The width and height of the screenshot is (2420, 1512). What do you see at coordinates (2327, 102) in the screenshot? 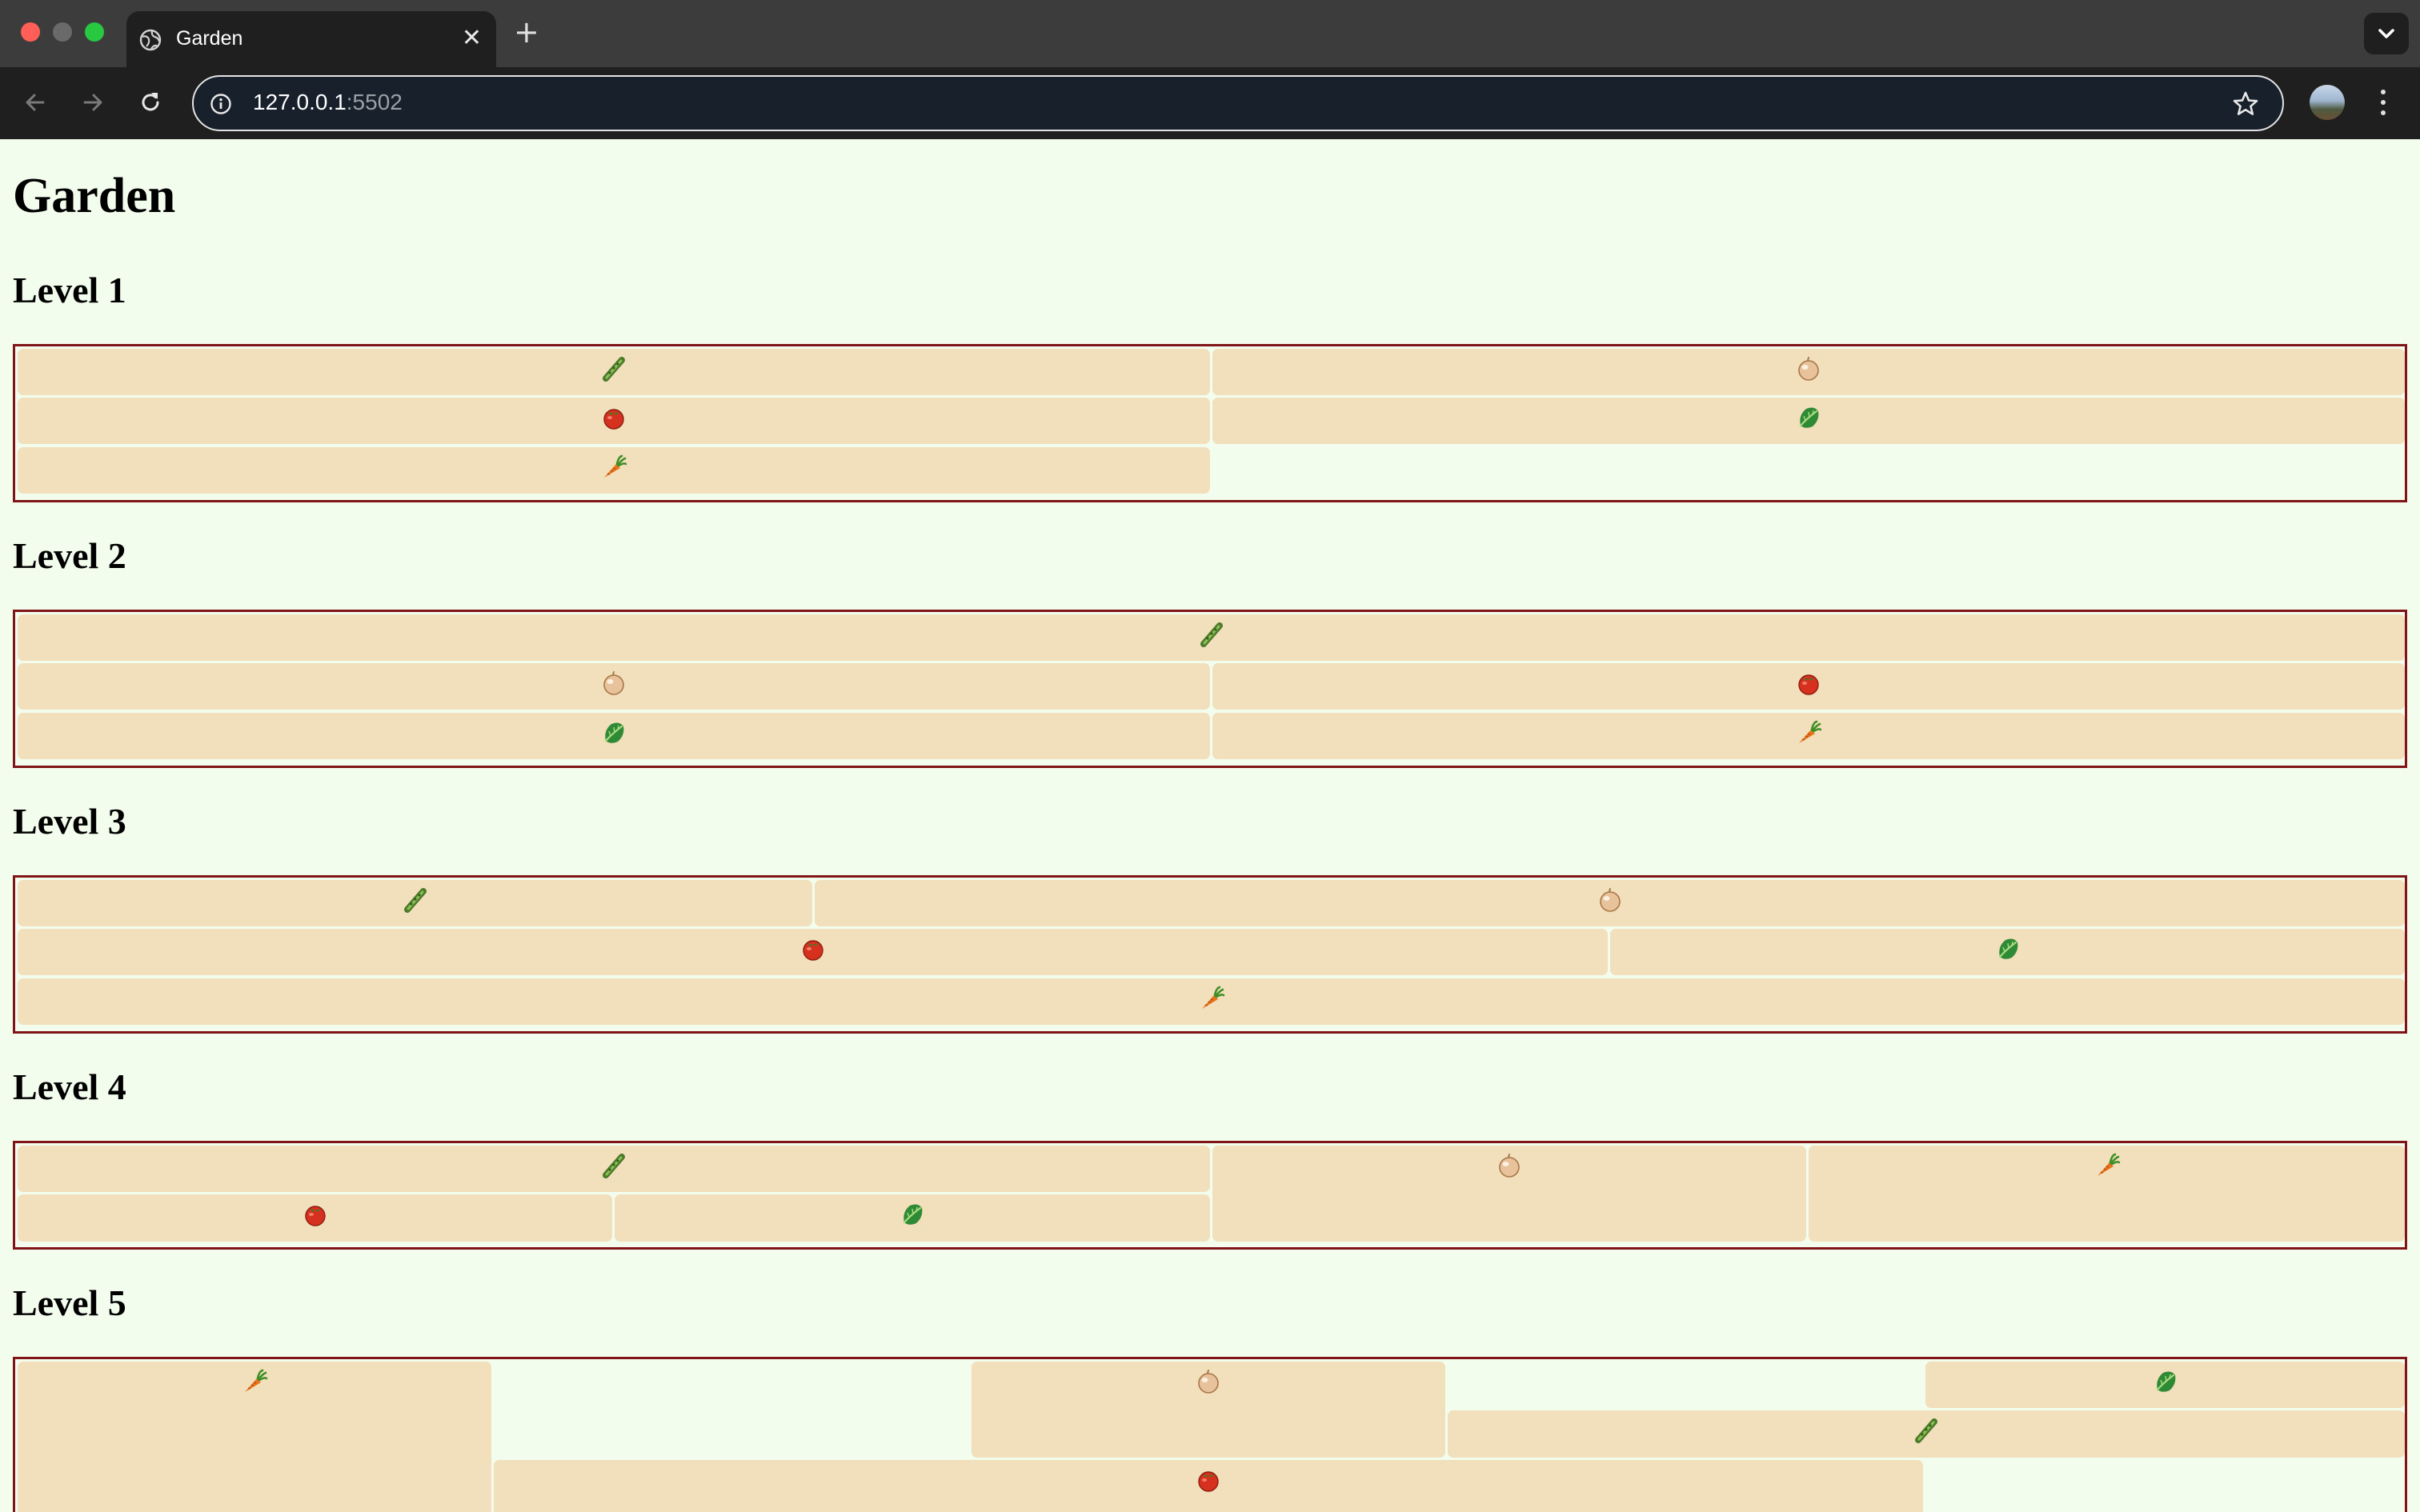
I see `profile-avatar` at bounding box center [2327, 102].